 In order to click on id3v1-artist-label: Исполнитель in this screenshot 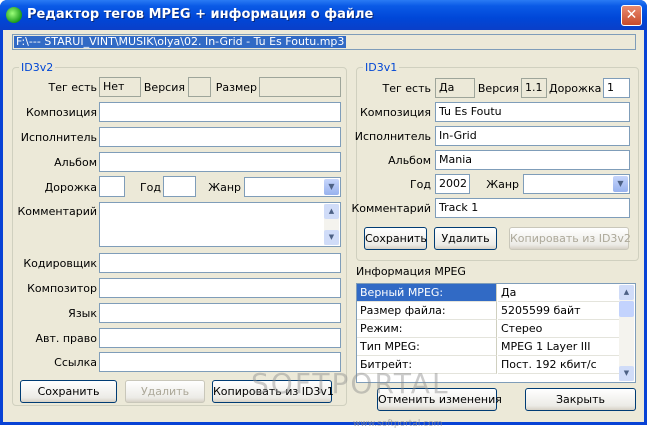, I will do `click(392, 136)`.